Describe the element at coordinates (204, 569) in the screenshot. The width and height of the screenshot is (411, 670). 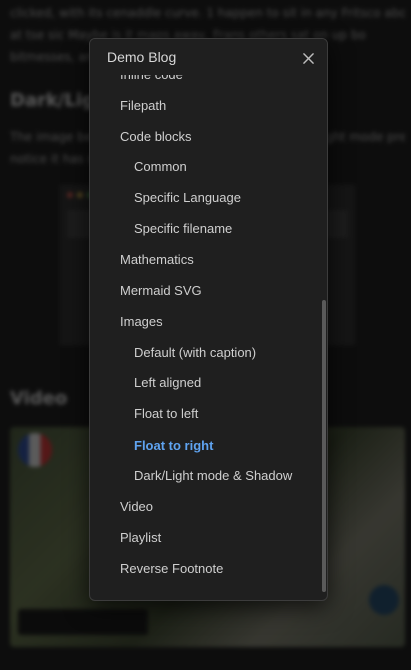
I see `toc-item-reverse-footnote: Reverse Footnote` at that location.